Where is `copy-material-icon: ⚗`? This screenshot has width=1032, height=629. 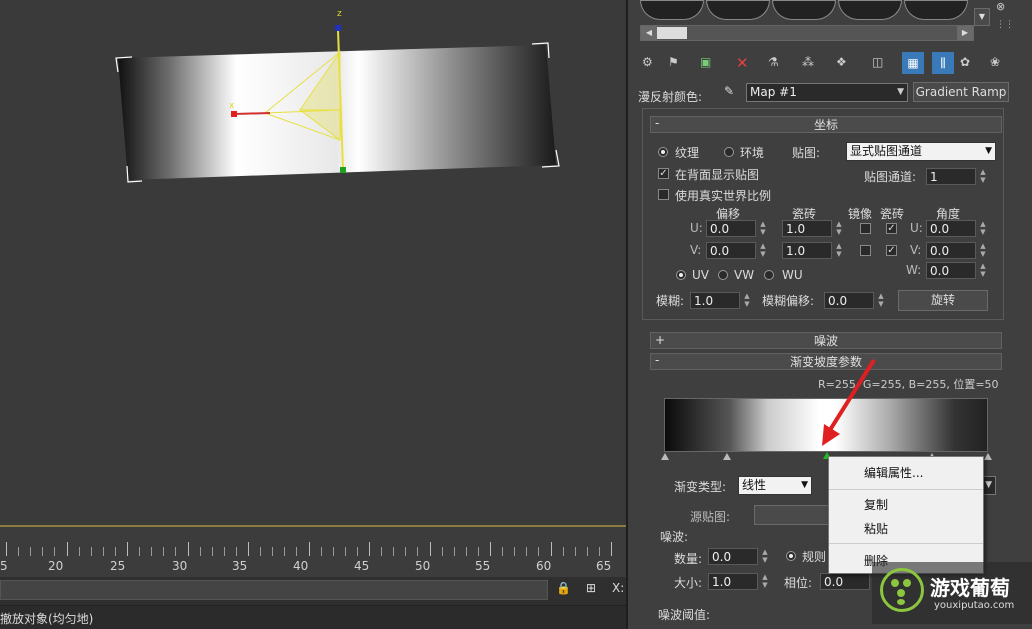
copy-material-icon: ⚗ is located at coordinates (773, 62).